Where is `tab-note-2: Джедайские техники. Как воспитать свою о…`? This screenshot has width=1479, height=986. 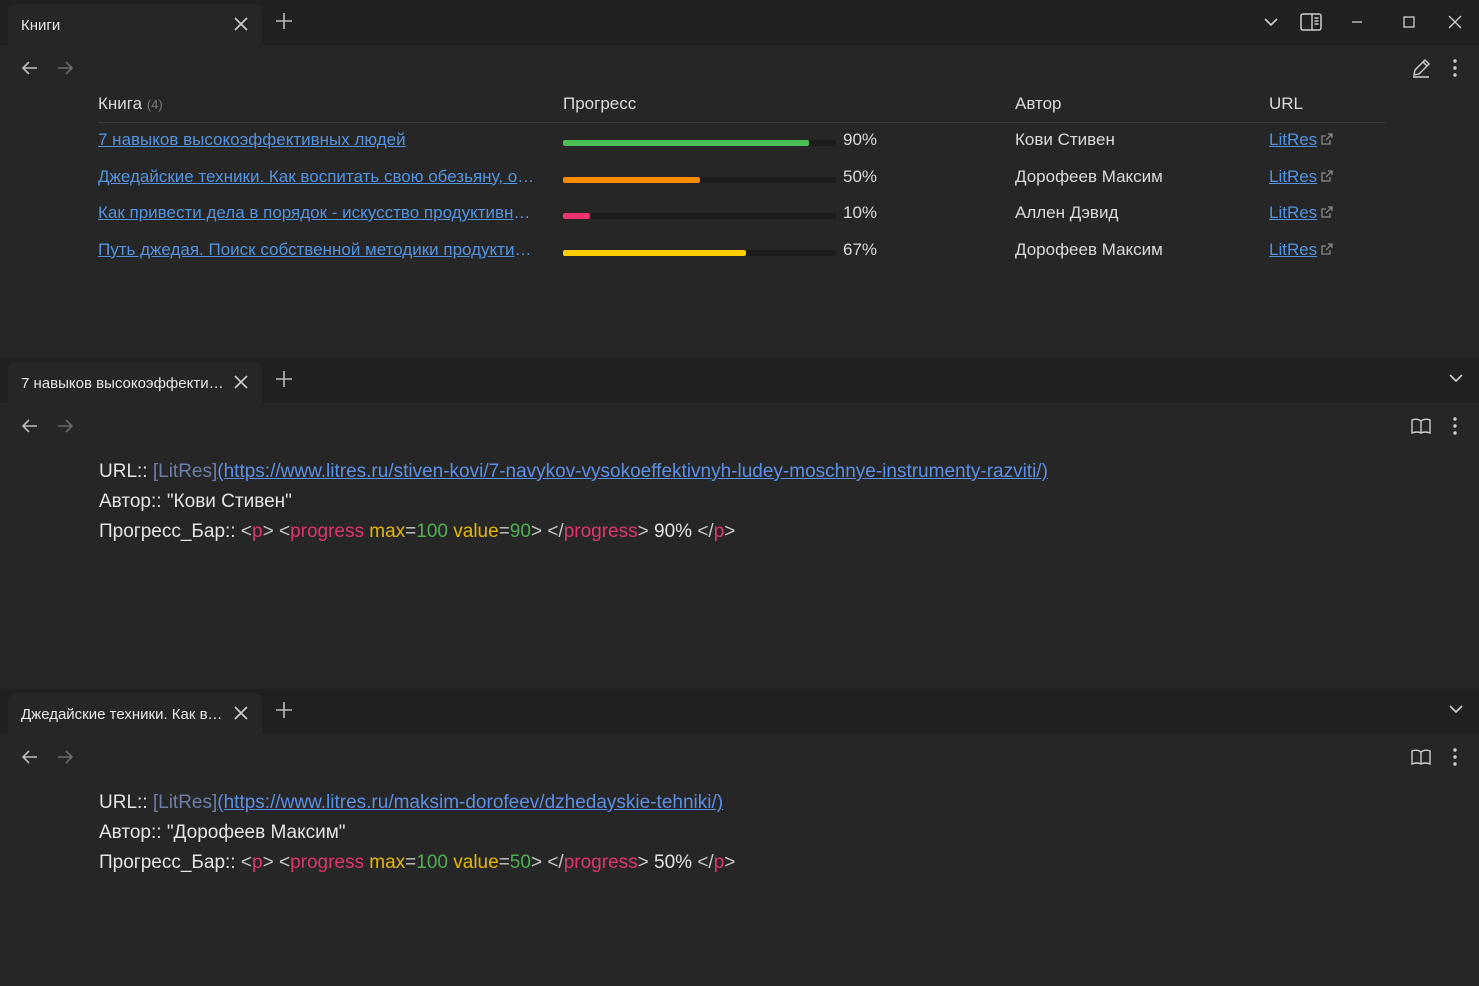
tab-note-2: Джедайские техники. Как воспитать свою о… is located at coordinates (135, 713).